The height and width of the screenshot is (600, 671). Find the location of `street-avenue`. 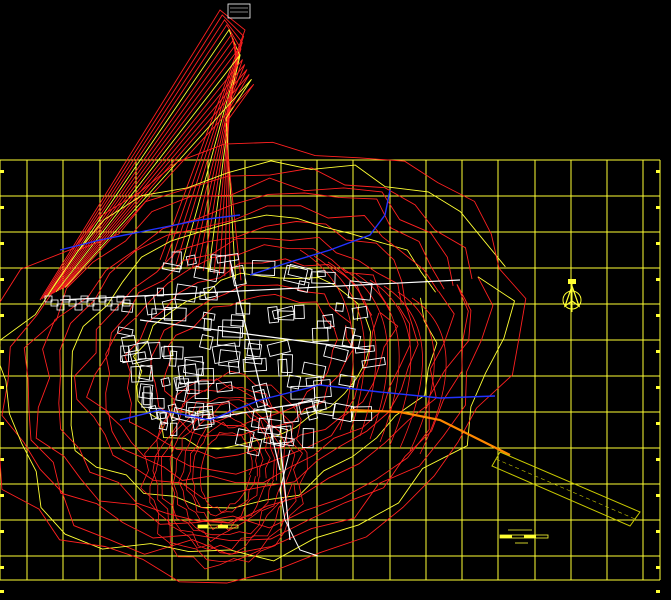

street-avenue is located at coordinates (255, 335).